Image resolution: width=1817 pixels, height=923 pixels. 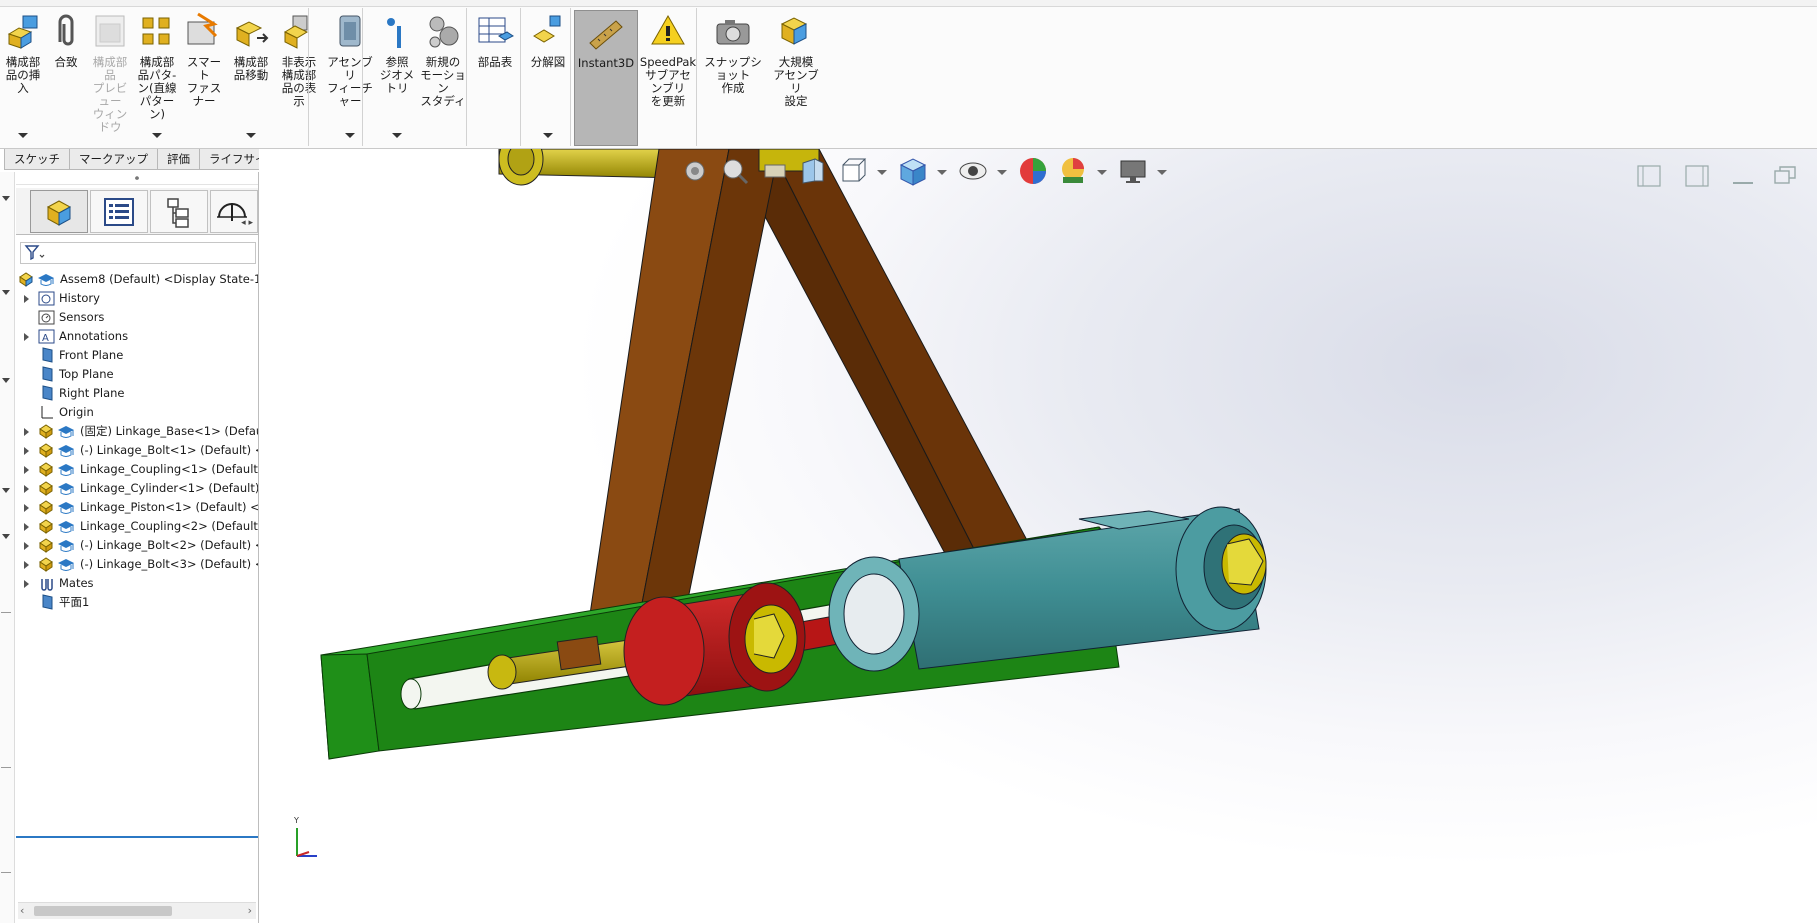 I want to click on back-leg, so click(x=879, y=355).